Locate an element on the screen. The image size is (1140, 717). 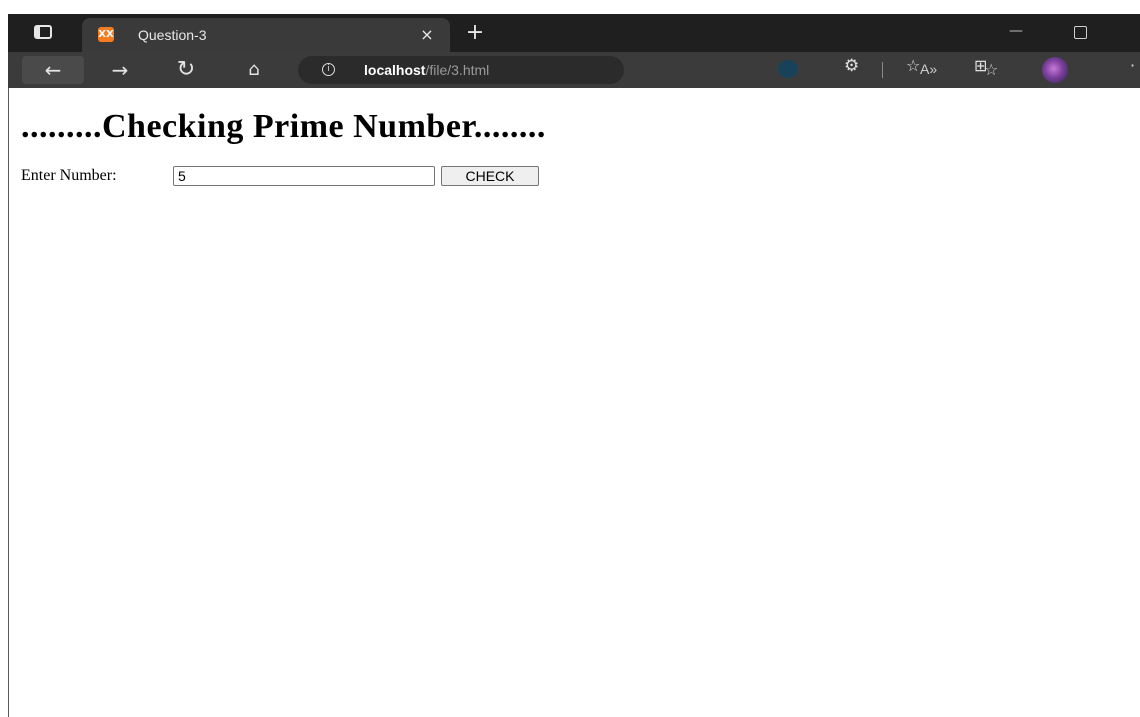
maximize-button is located at coordinates (1080, 32).